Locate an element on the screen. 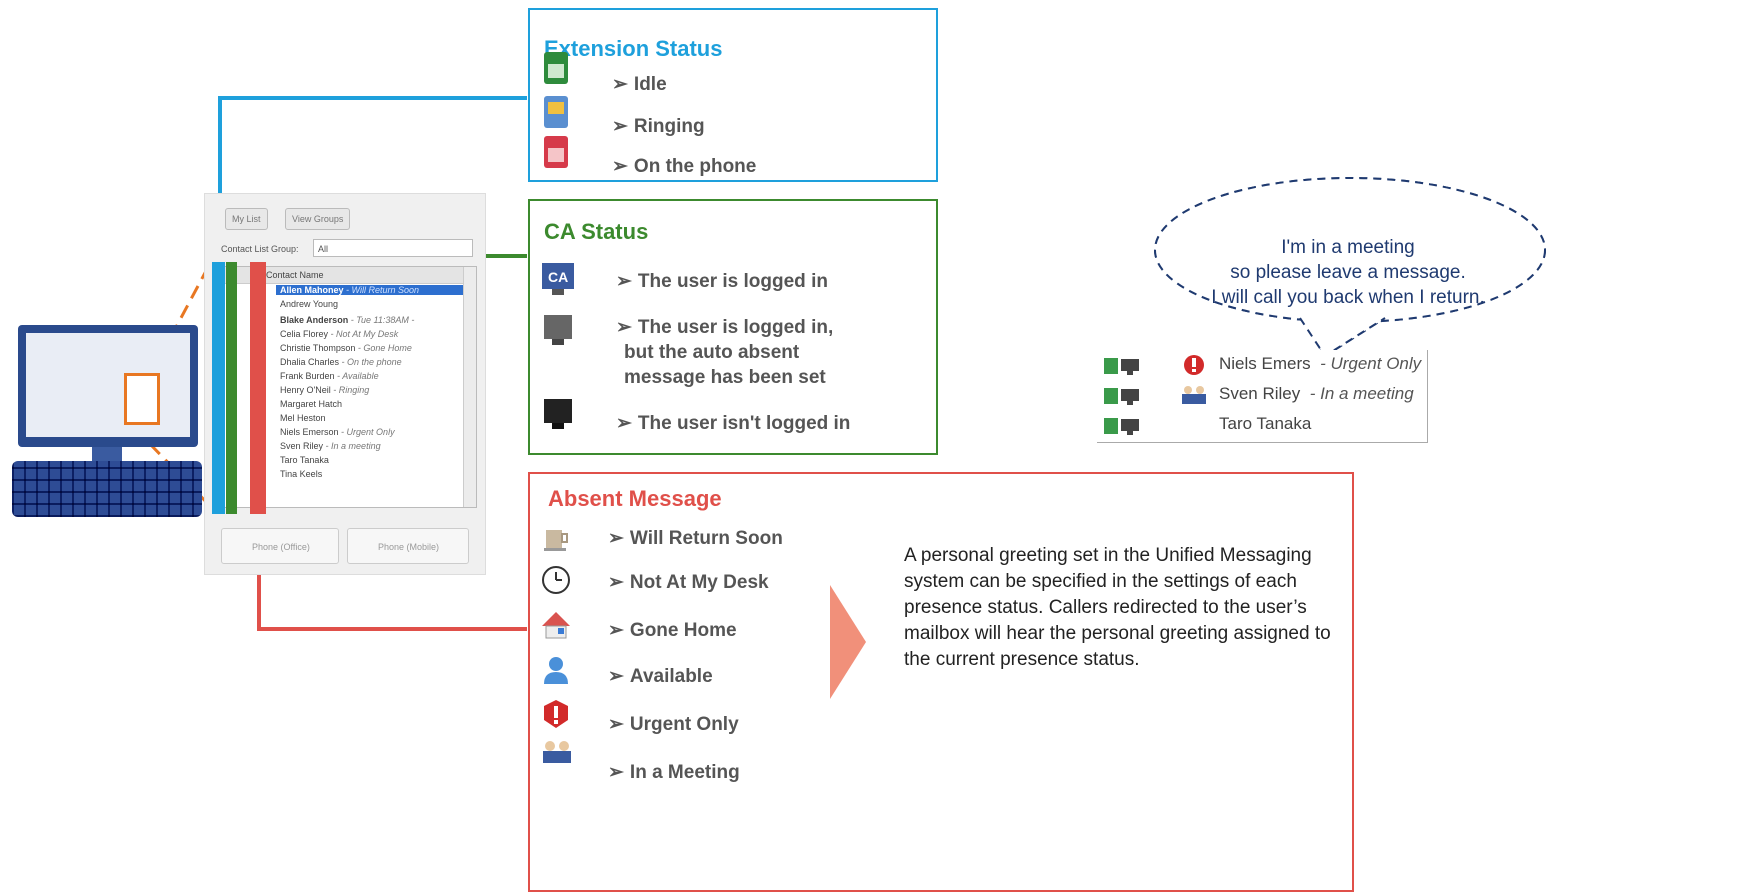  ca-auto-absent-icon is located at coordinates (558, 330).